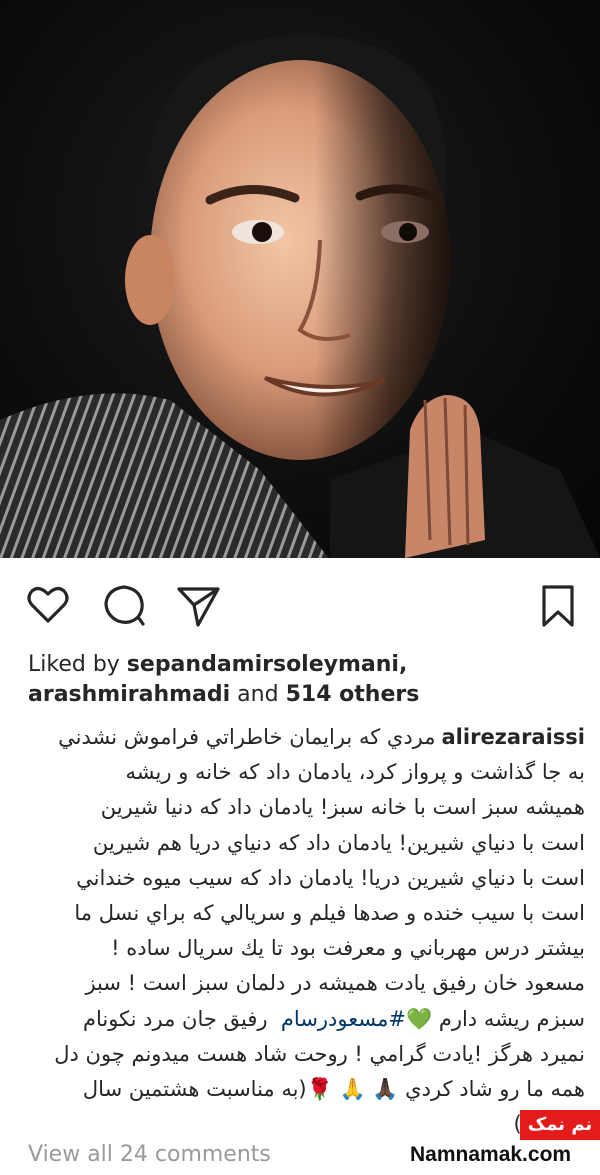 Image resolution: width=600 pixels, height=1175 pixels. Describe the element at coordinates (258, 694) in the screenshot. I see `likes-and: and` at that location.